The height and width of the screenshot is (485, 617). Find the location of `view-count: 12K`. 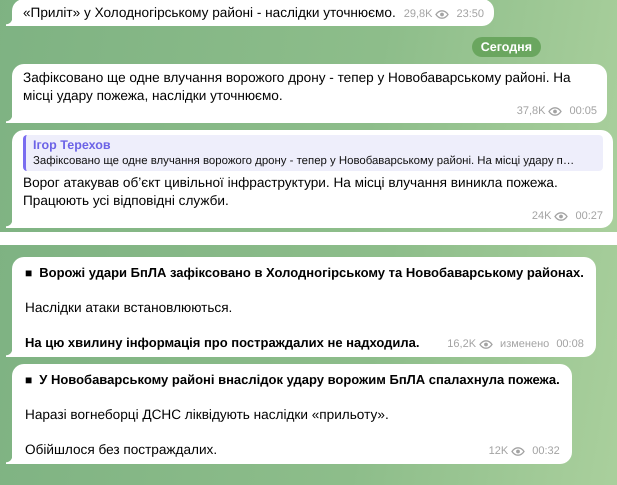

view-count: 12K is located at coordinates (498, 451).